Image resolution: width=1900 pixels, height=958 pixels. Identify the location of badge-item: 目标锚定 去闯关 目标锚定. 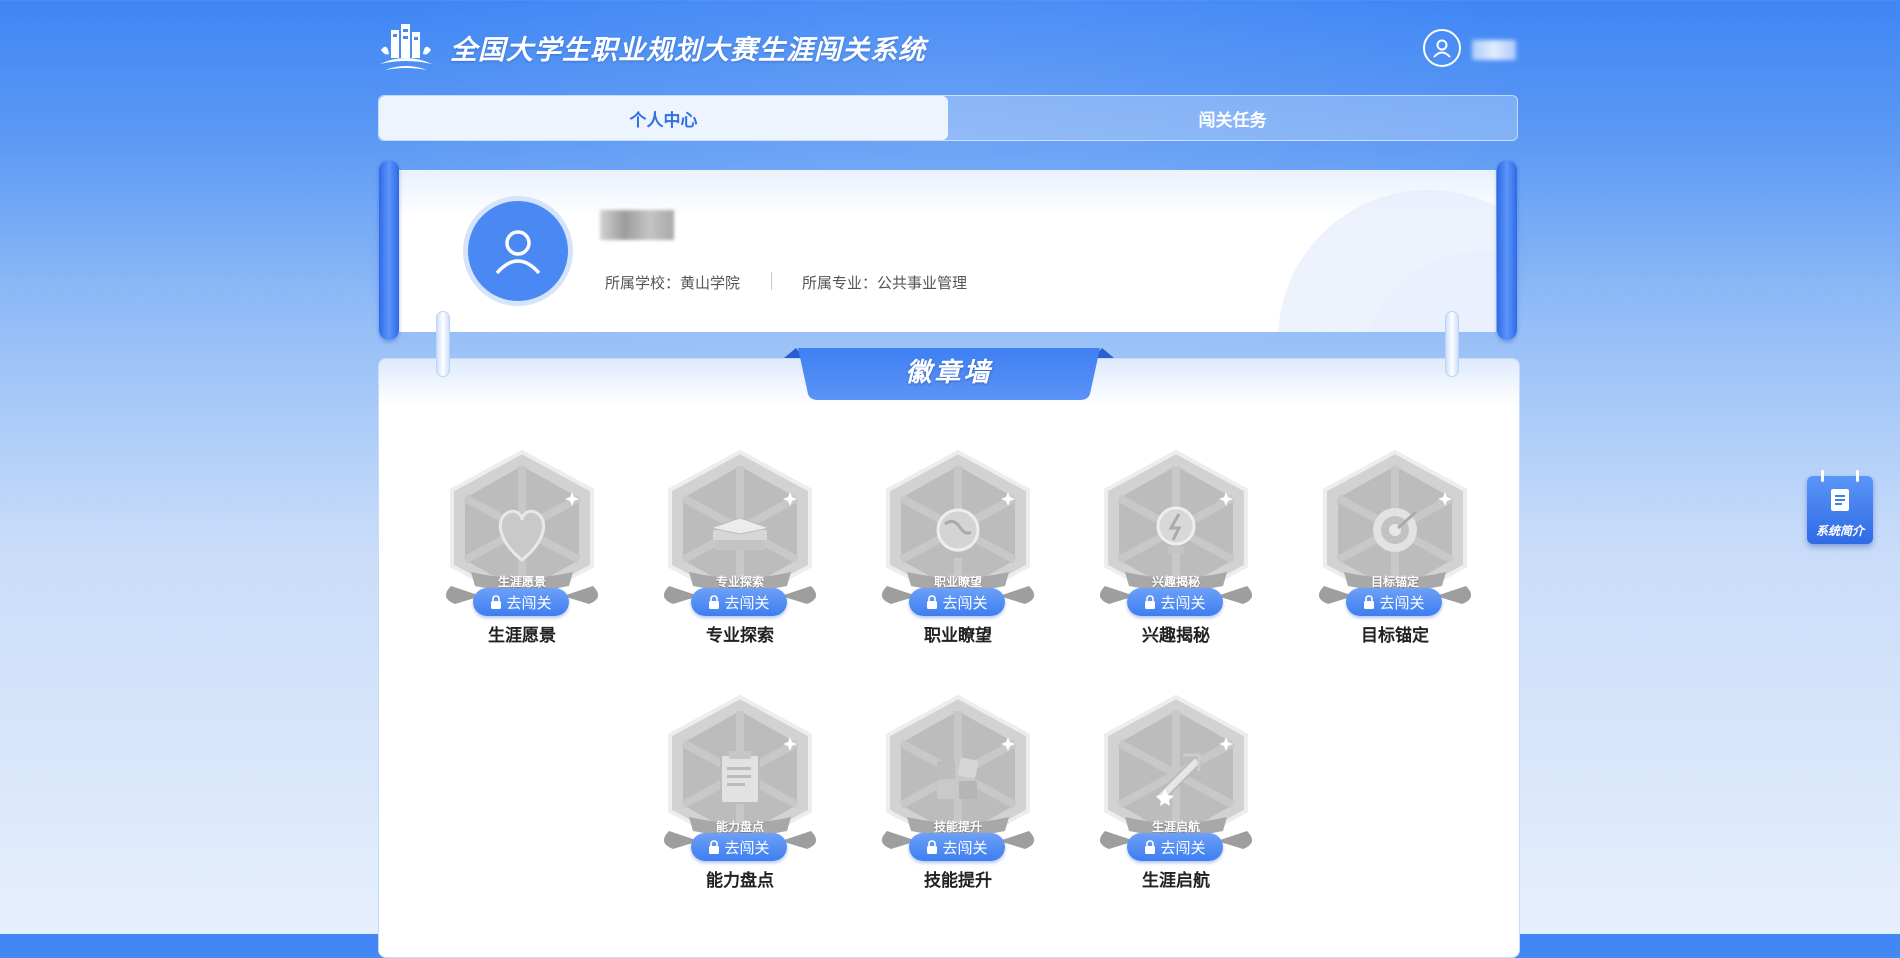
(1395, 548).